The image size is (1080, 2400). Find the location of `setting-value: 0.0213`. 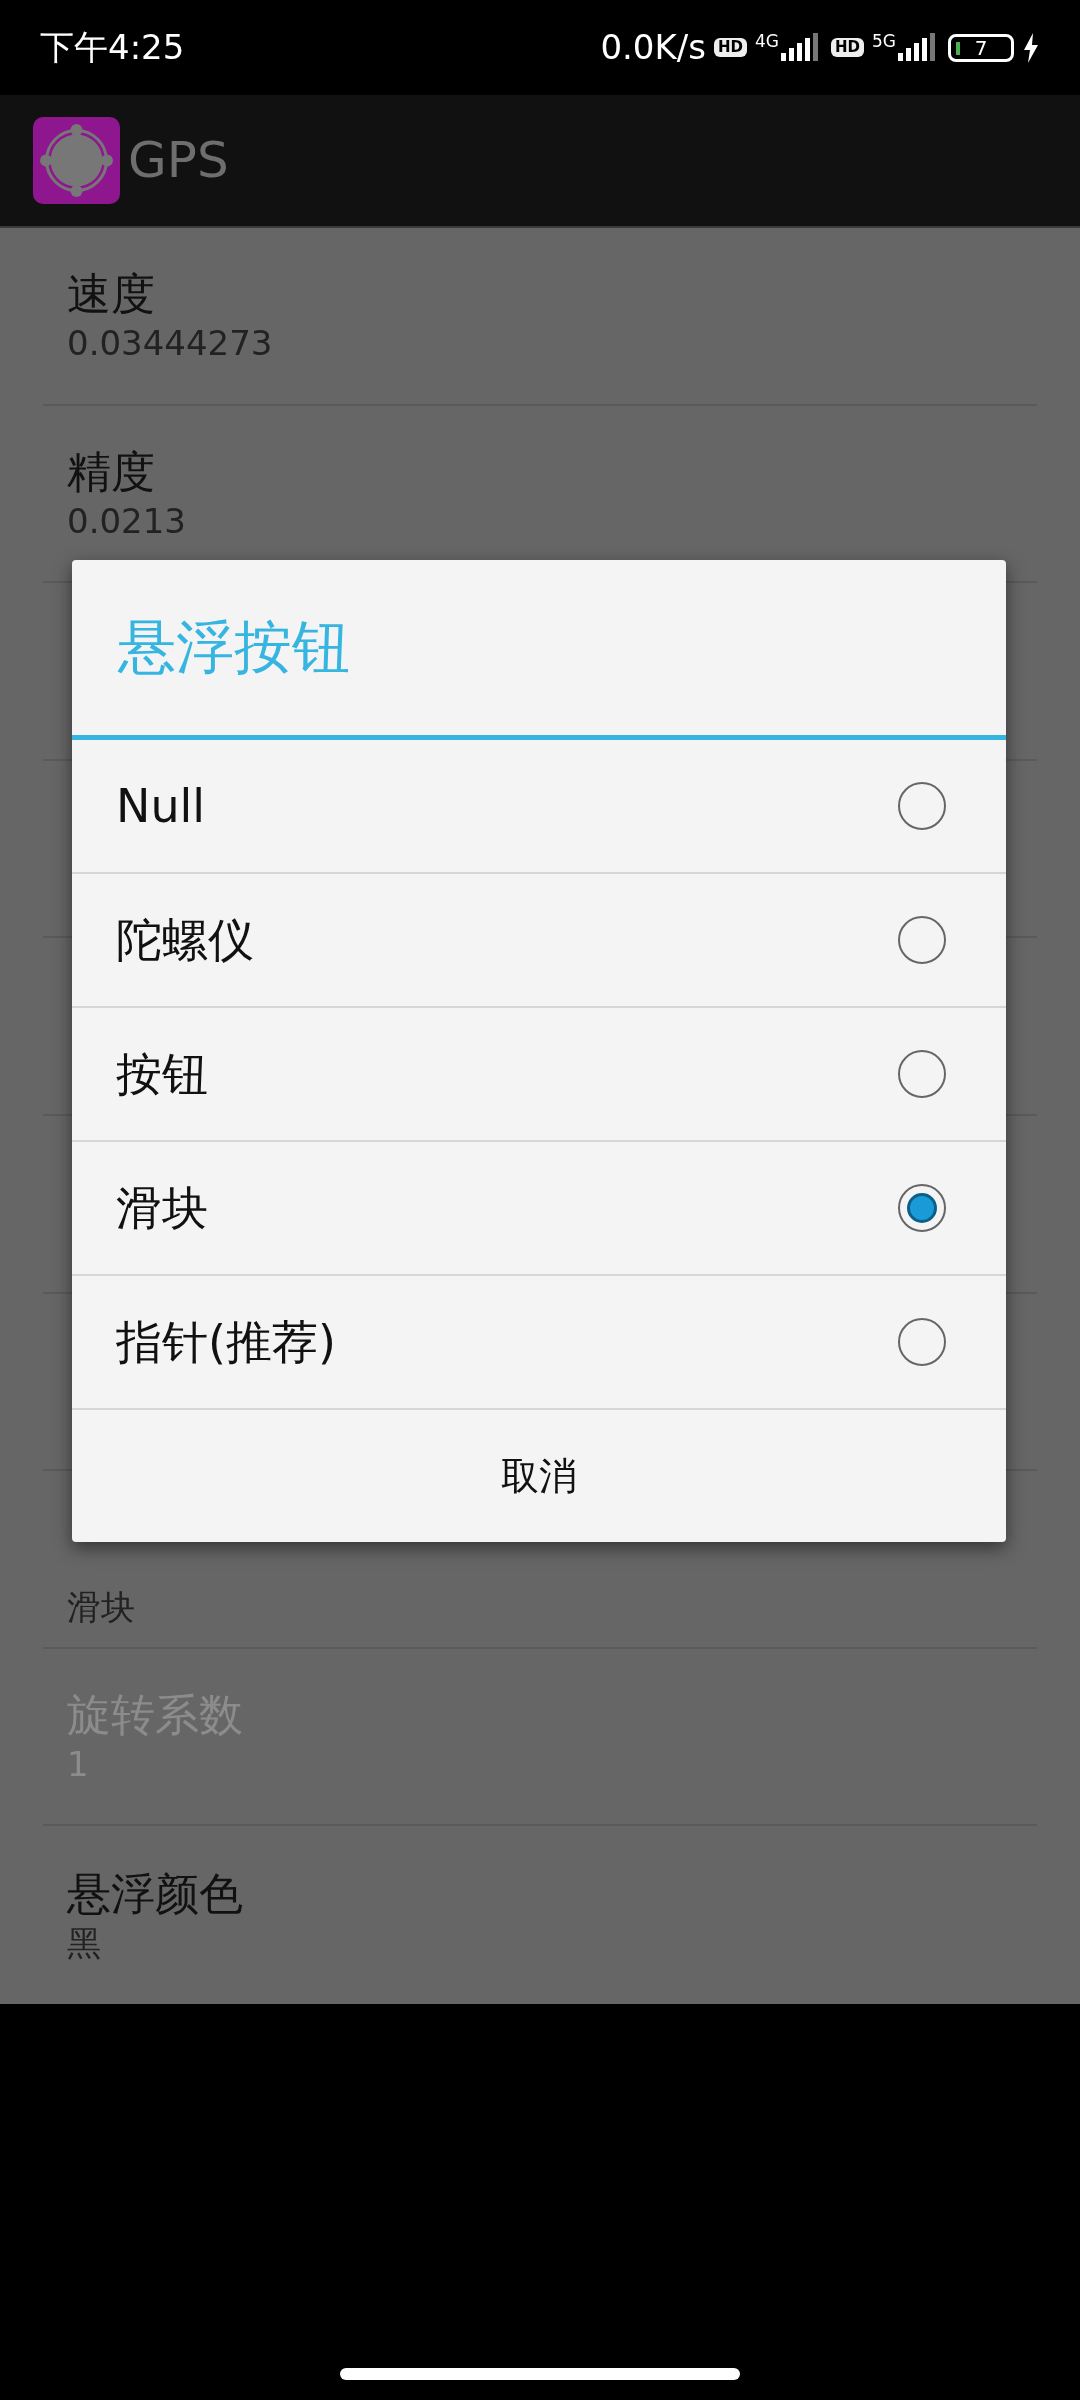

setting-value: 0.0213 is located at coordinates (127, 521).